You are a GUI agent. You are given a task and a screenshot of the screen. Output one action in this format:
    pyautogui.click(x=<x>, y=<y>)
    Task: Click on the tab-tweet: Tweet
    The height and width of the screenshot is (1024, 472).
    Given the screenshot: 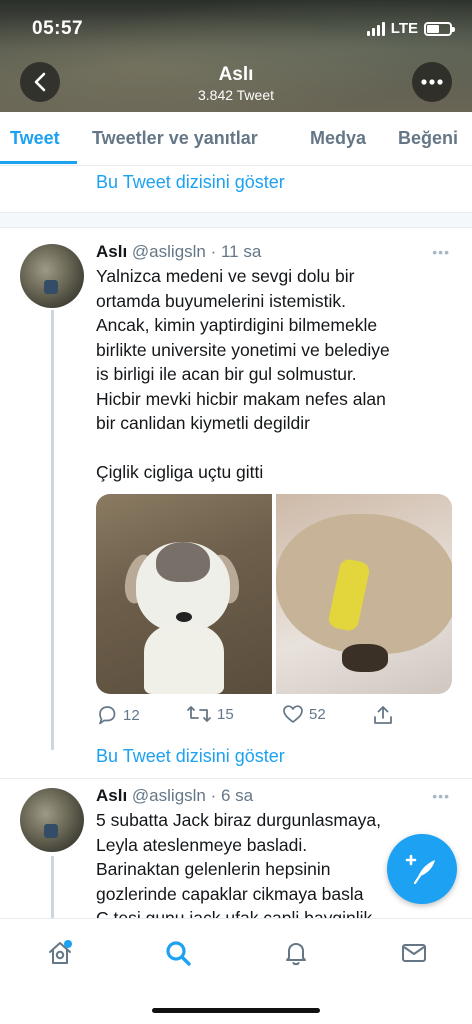 What is the action you would take?
    pyautogui.click(x=35, y=138)
    